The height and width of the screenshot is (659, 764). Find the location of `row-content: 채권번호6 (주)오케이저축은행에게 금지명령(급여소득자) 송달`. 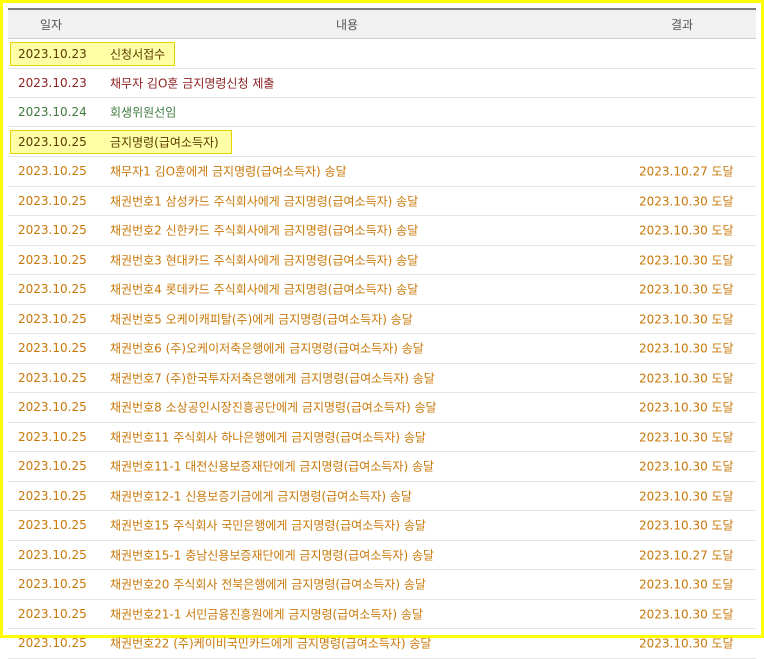

row-content: 채권번호6 (주)오케이저축은행에게 금지명령(급여소득자) 송달 is located at coordinates (267, 348).